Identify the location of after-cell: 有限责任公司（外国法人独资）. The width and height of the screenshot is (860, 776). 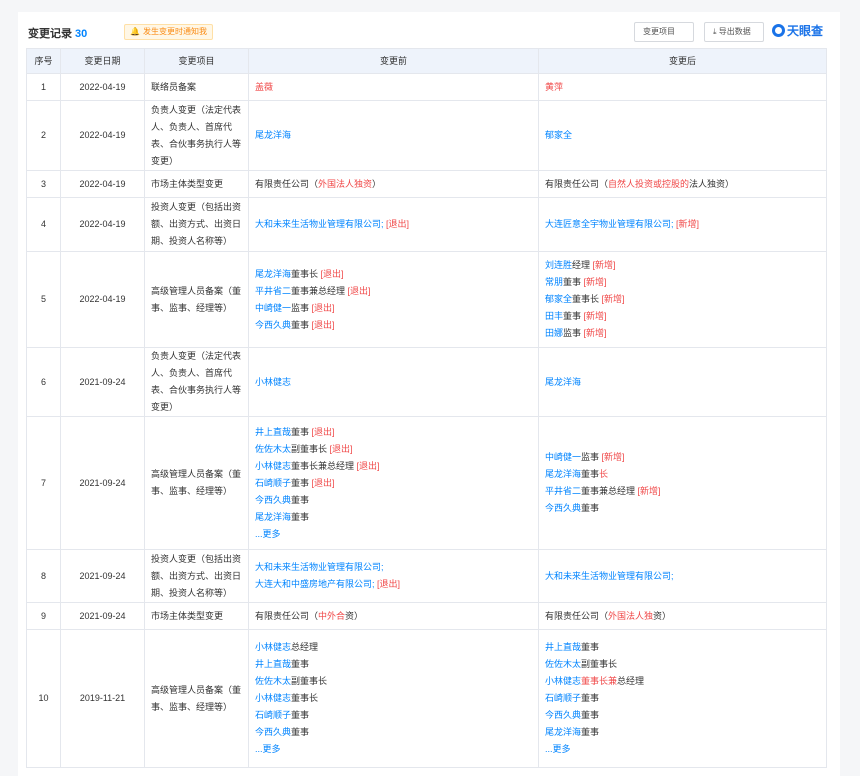
(682, 616).